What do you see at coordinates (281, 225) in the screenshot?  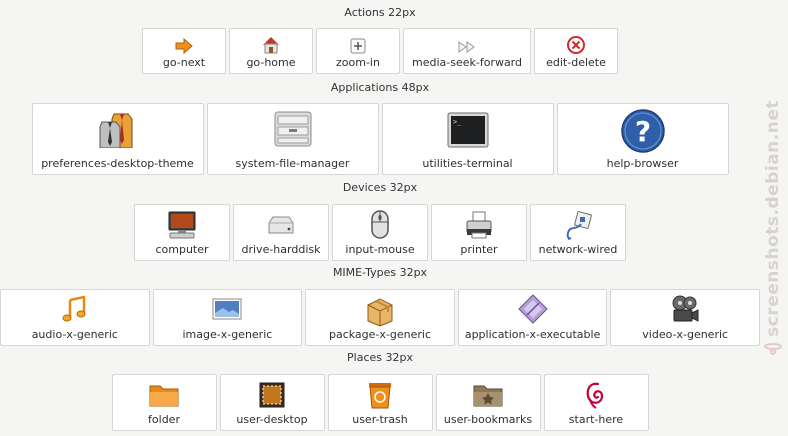 I see `drive-harddisk-icon` at bounding box center [281, 225].